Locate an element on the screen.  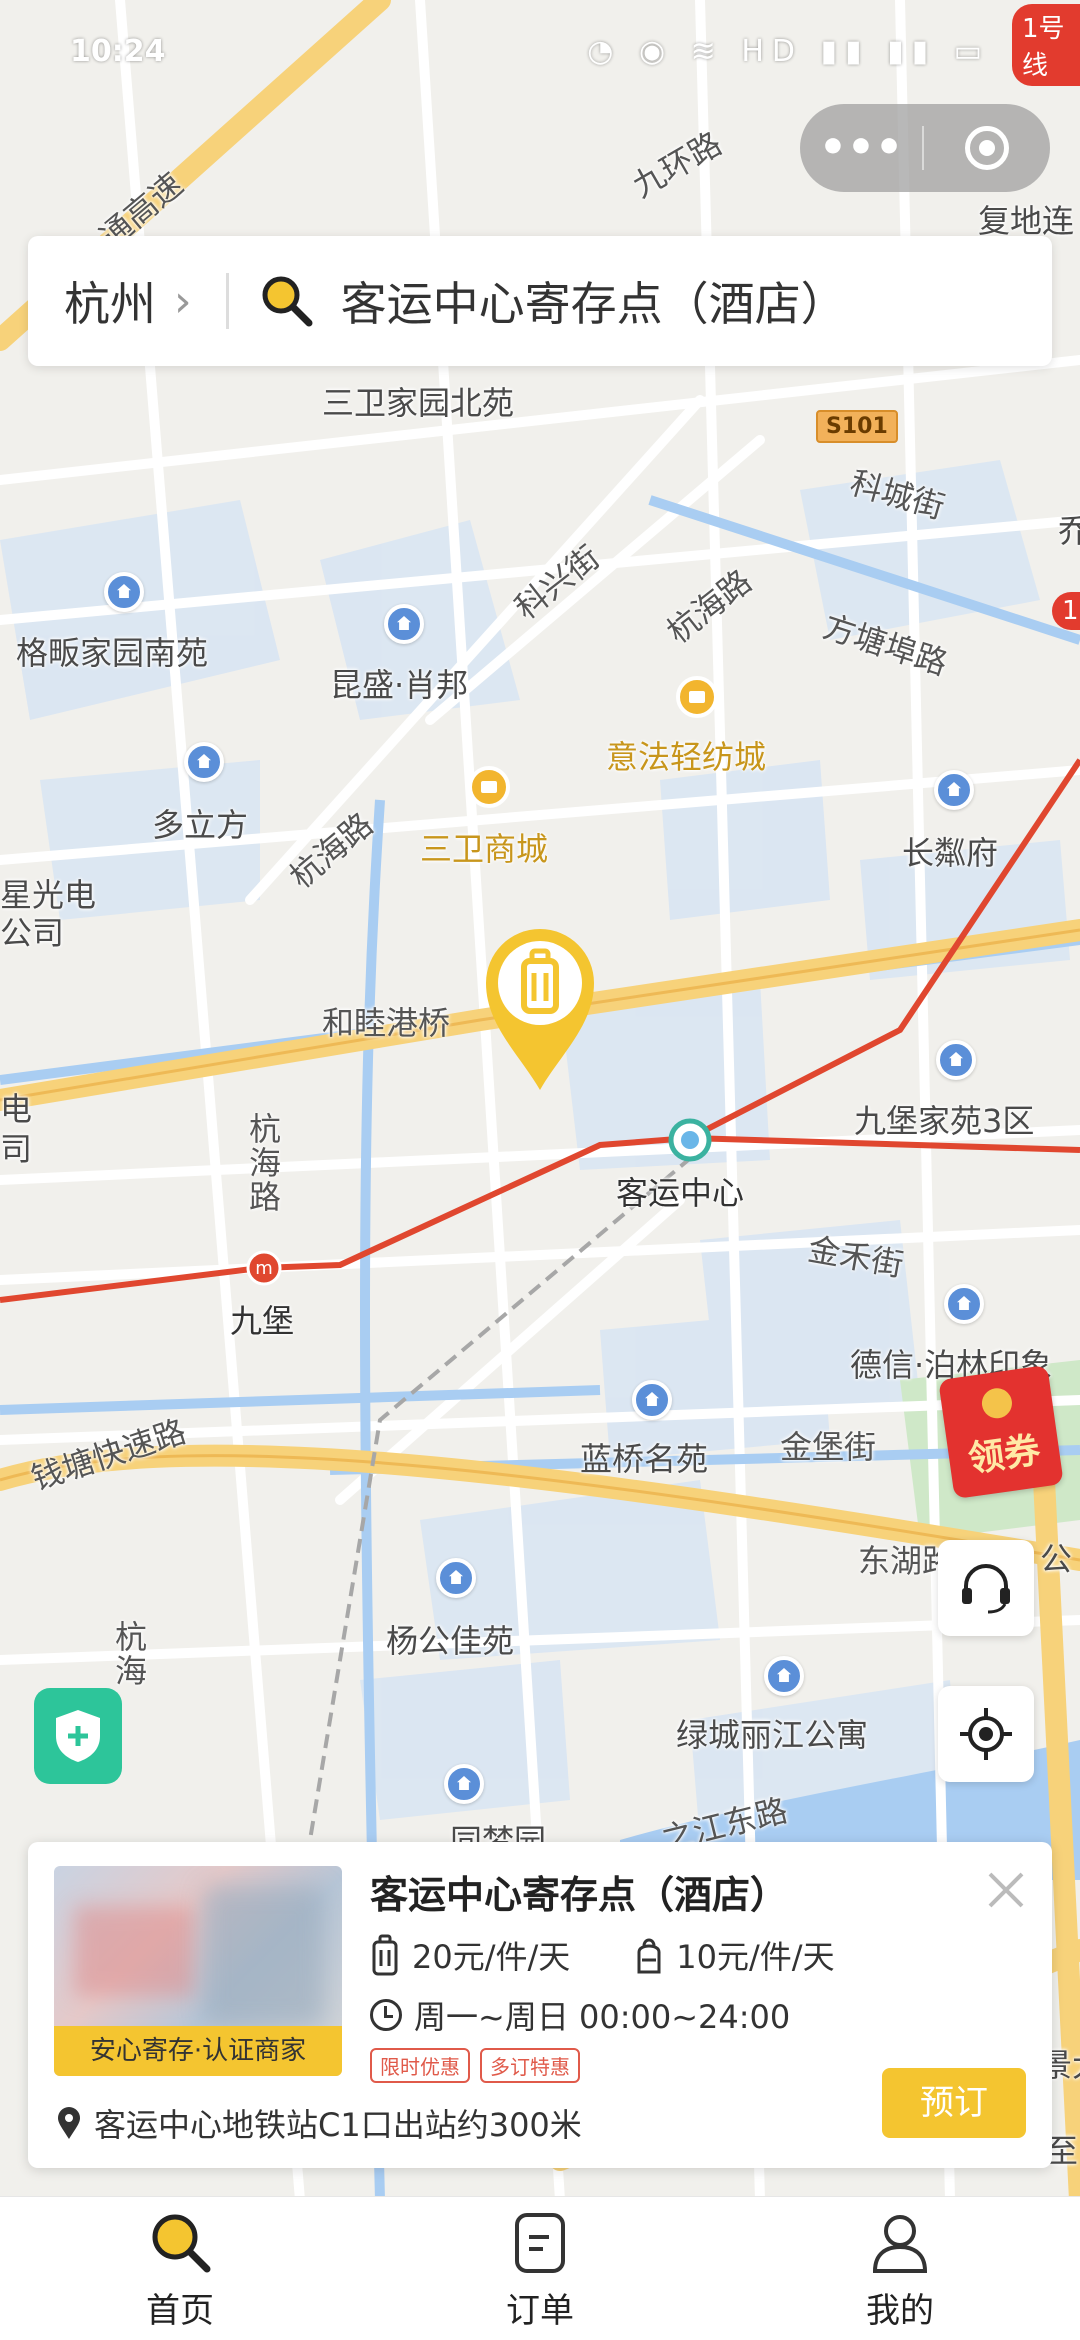
status-bar: 10:24 ◔ ◉ ≋ HD ▮▮ ▮▮ ▭ is located at coordinates (540, 50).